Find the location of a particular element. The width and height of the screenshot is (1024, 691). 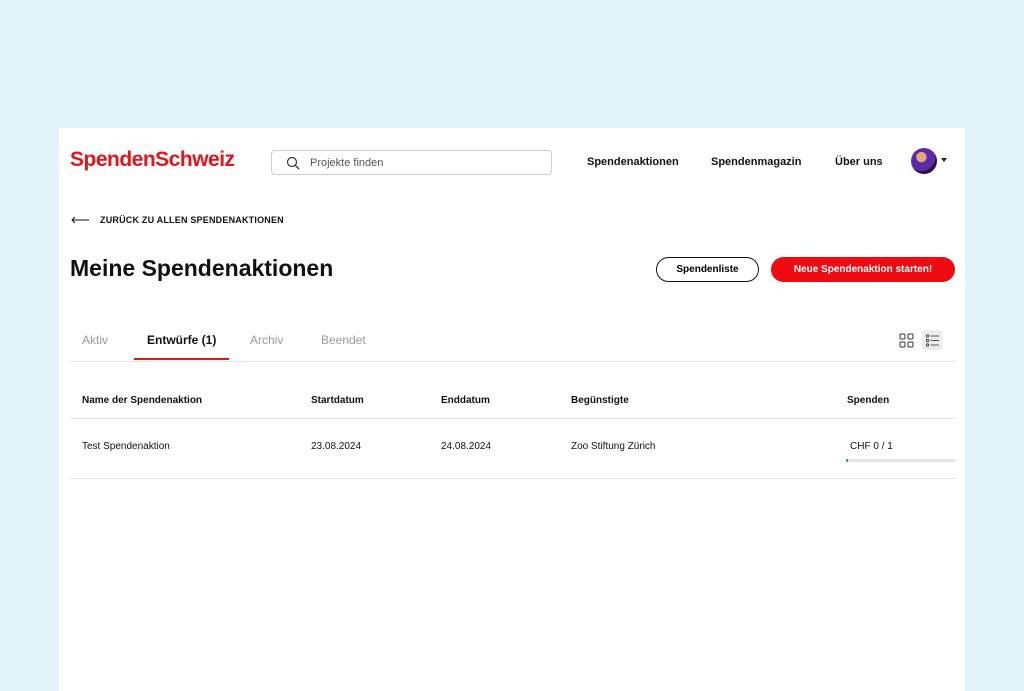

donation-amount: CHF 0 / 1 is located at coordinates (871, 446).